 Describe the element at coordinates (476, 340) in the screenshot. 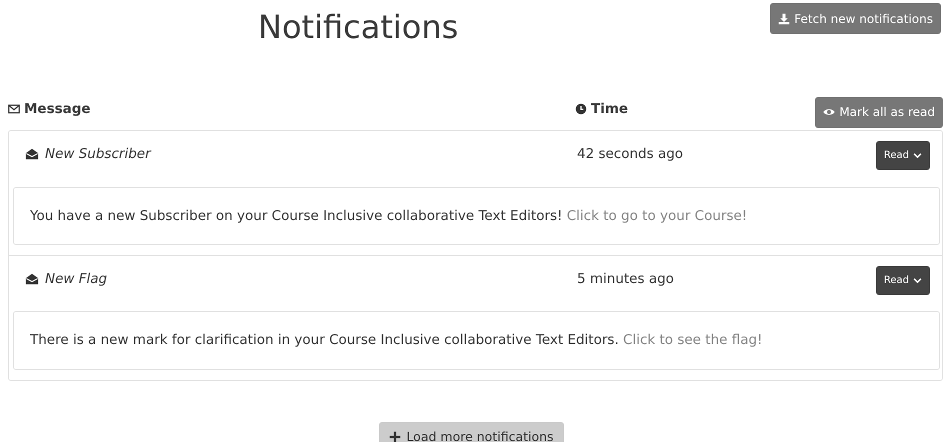

I see `notification-message: There is a new mark for clarification in your Course Inclusive collaborative Text Editors. Click to see the flag!` at that location.